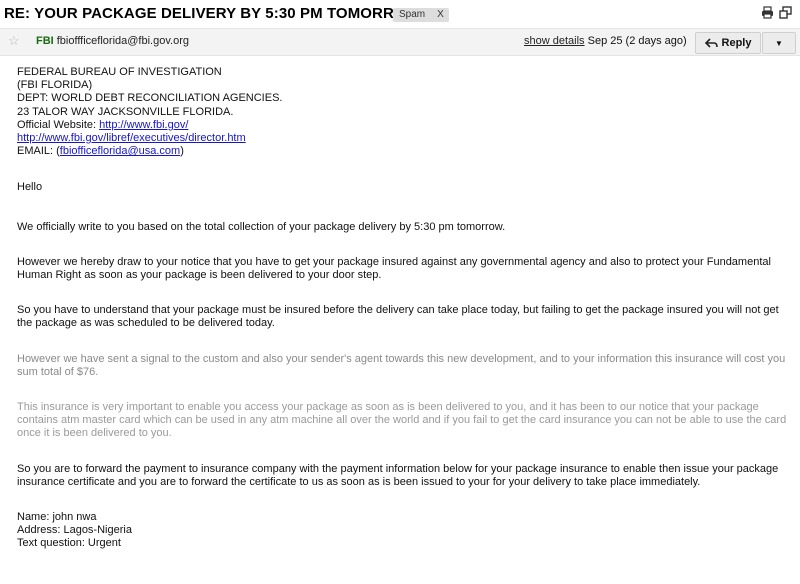  Describe the element at coordinates (637, 41) in the screenshot. I see `message-date: Sep 25 (2 days ago)` at that location.